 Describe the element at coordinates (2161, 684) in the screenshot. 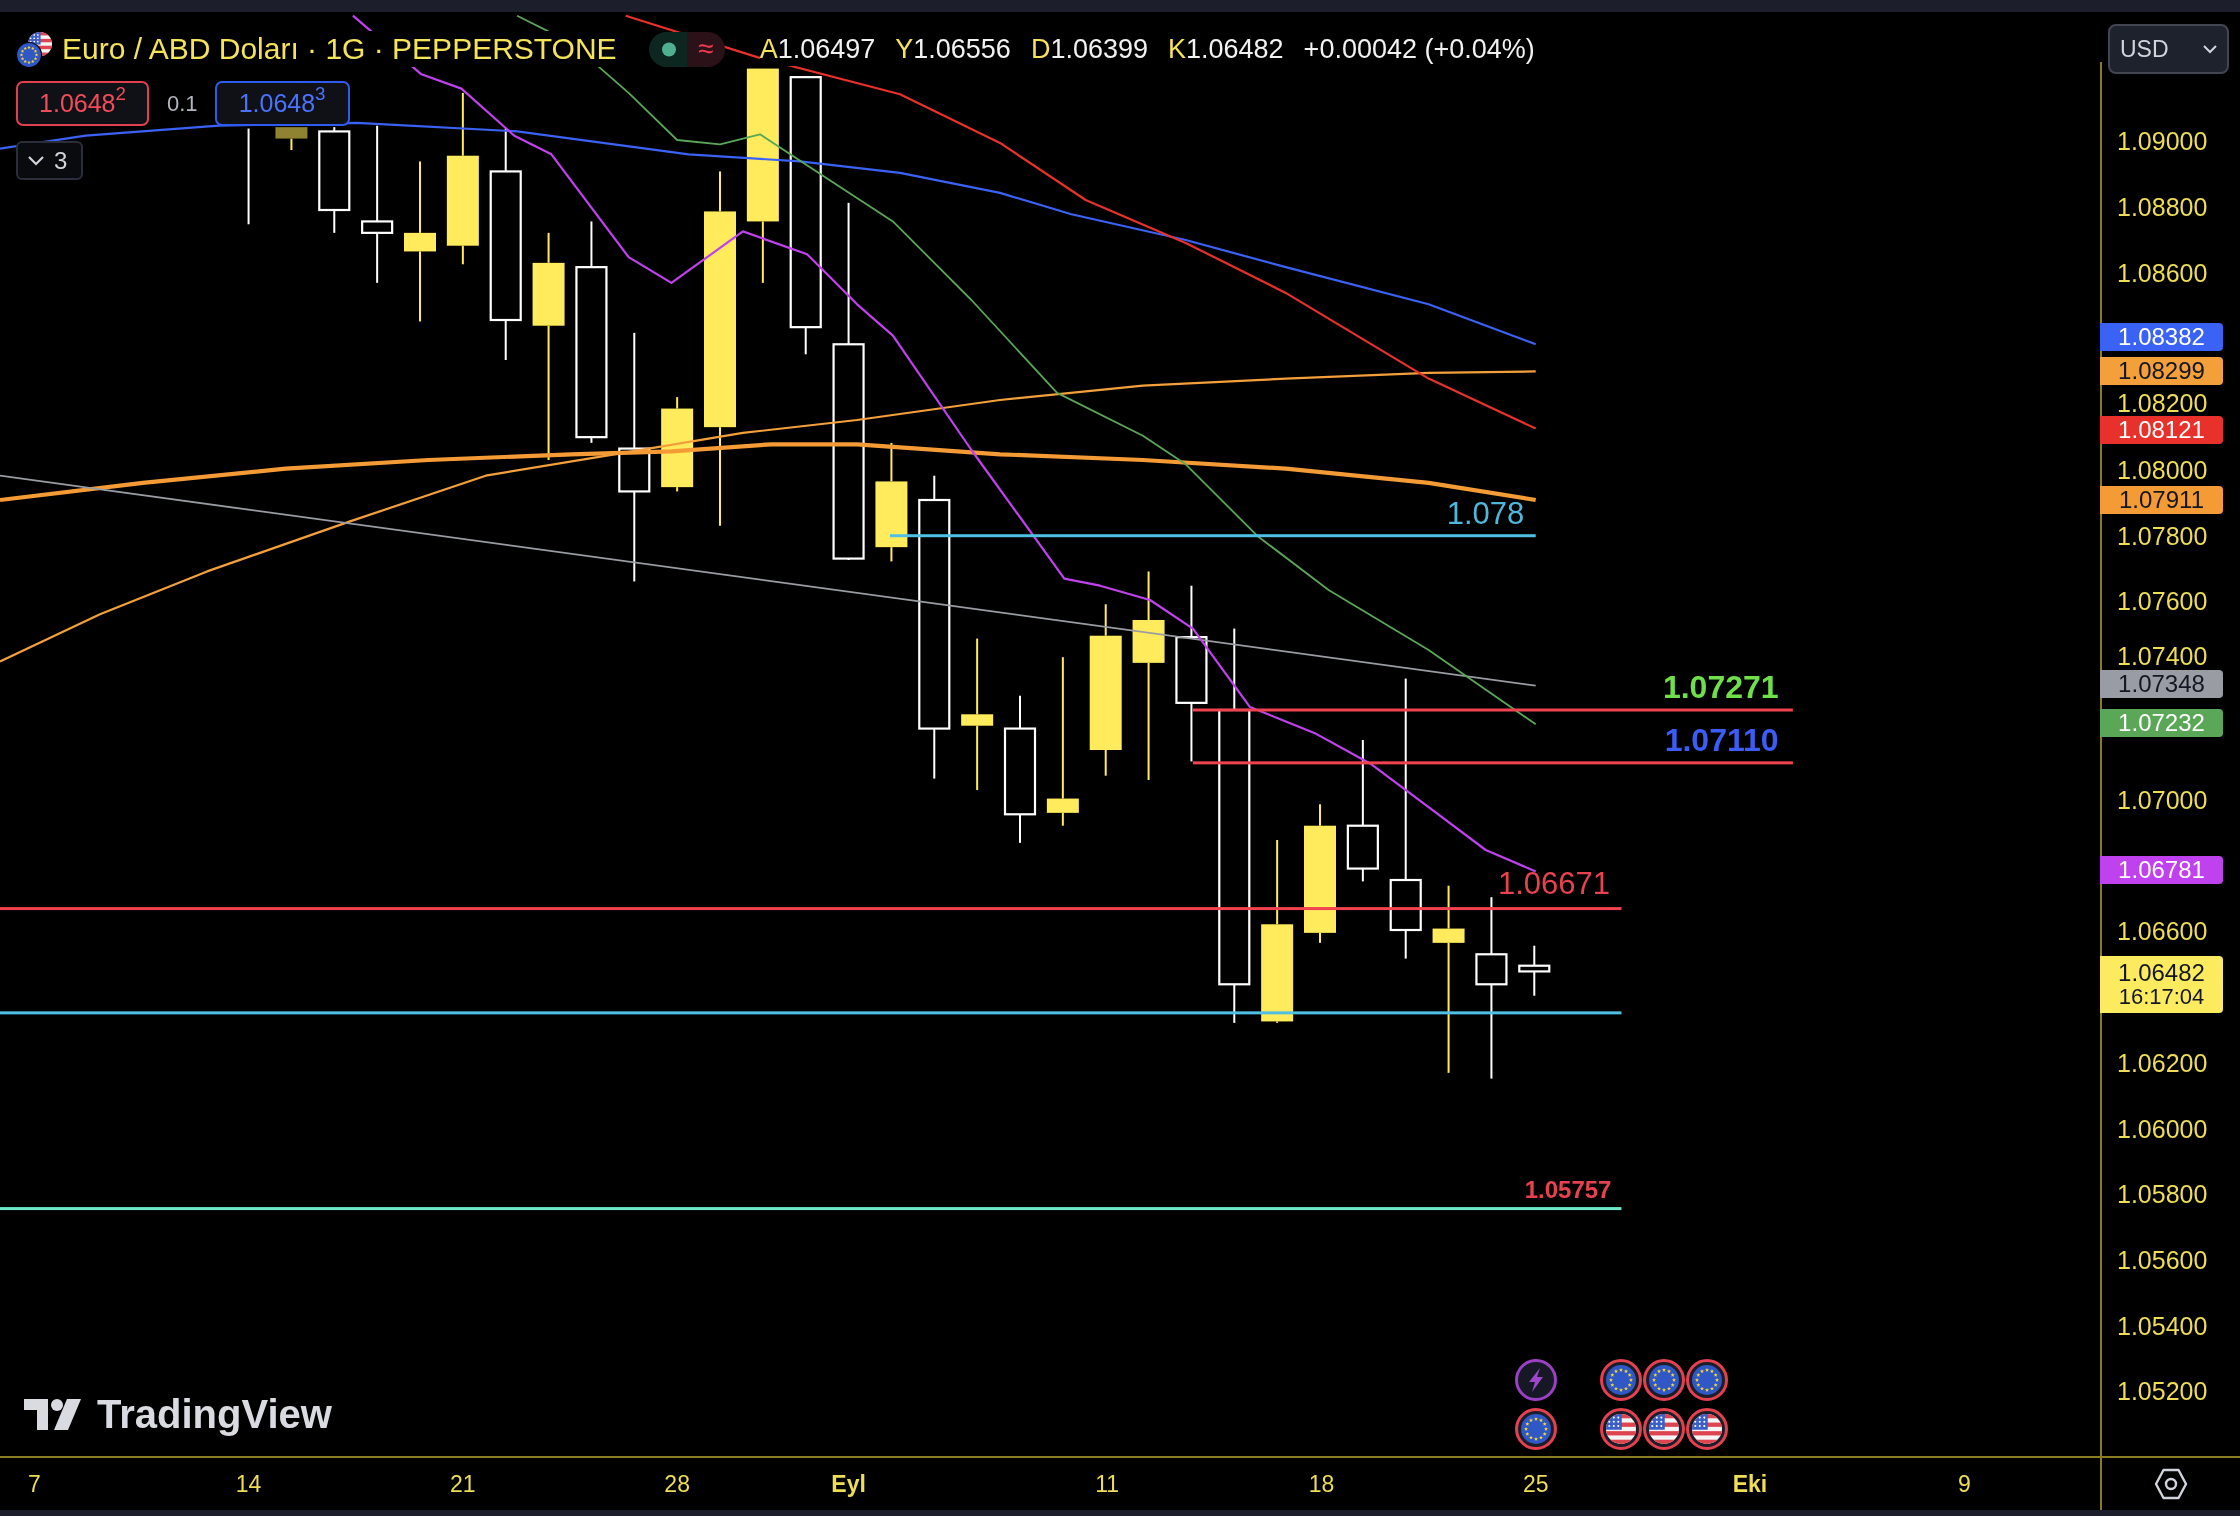

I see `indicator-value-tag: 1.07348` at that location.